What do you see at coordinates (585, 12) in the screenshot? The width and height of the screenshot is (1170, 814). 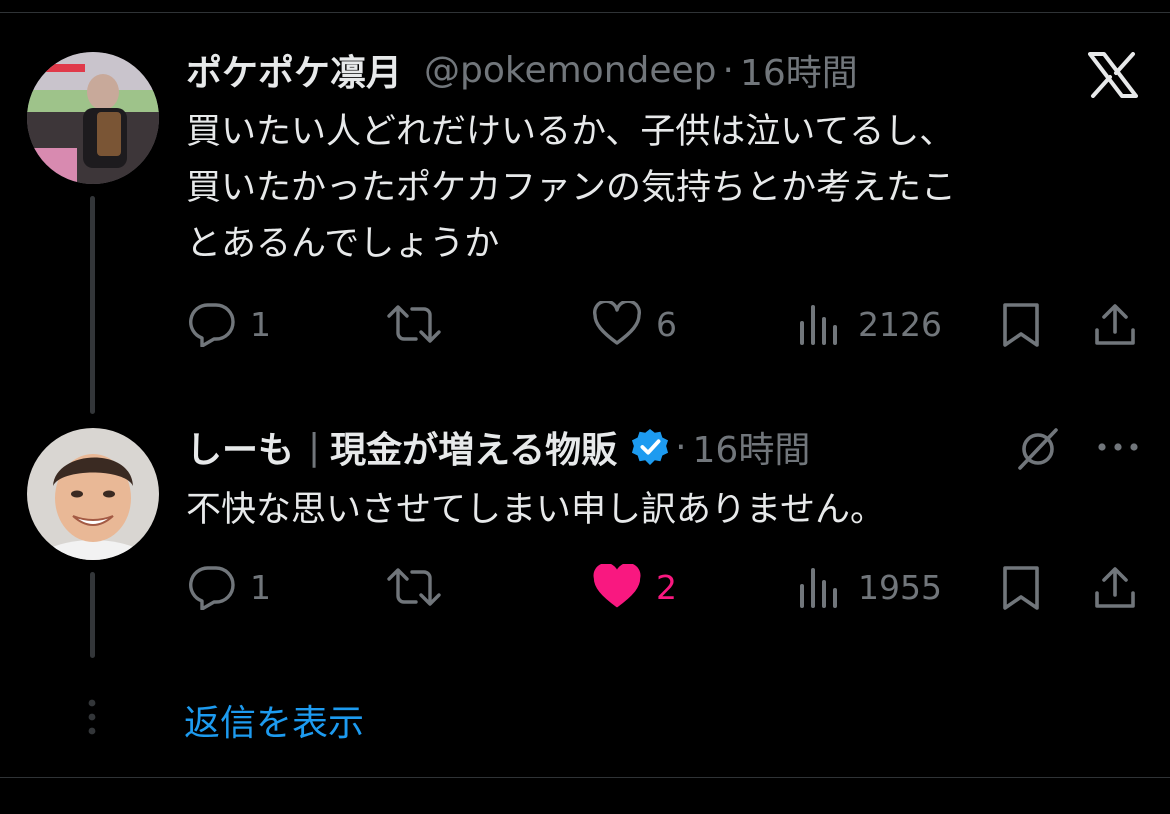 I see `top-divider` at bounding box center [585, 12].